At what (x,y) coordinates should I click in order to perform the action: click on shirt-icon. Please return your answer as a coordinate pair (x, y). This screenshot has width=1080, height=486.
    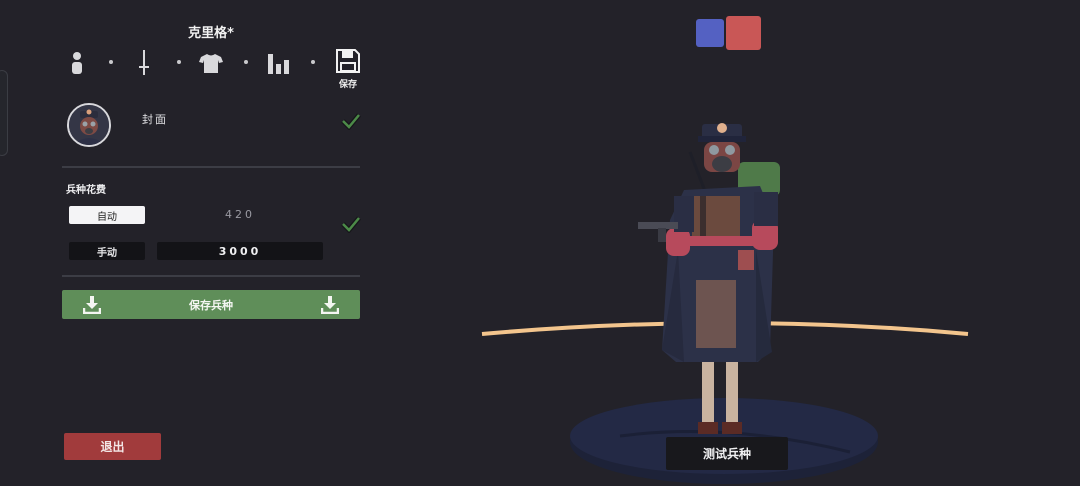
    Looking at the image, I should click on (211, 63).